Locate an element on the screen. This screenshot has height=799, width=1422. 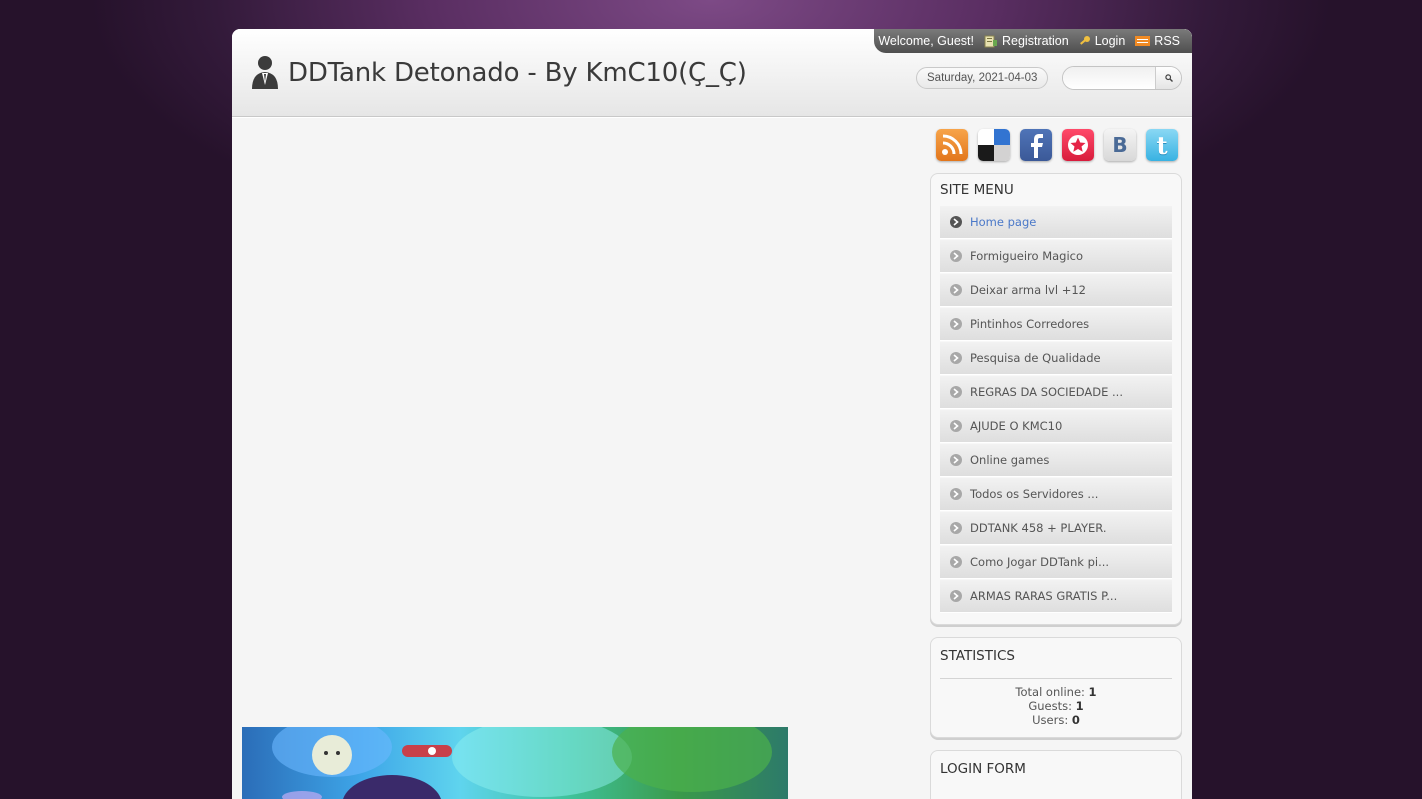
sidebar-menu-item: Deixar arma lvl +12 is located at coordinates (1056, 290).